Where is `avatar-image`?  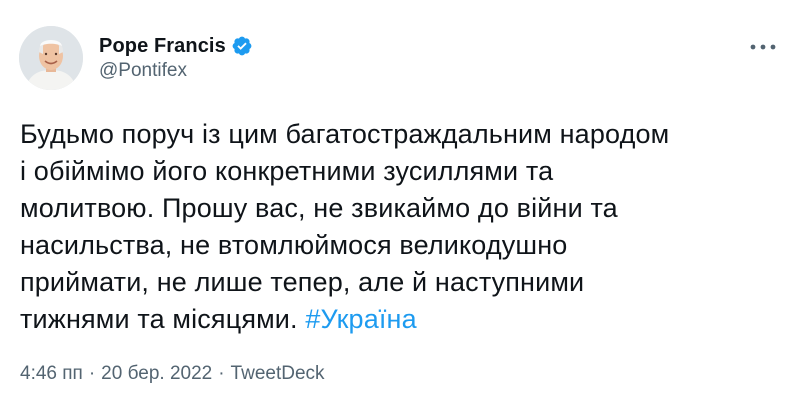 avatar-image is located at coordinates (51, 58).